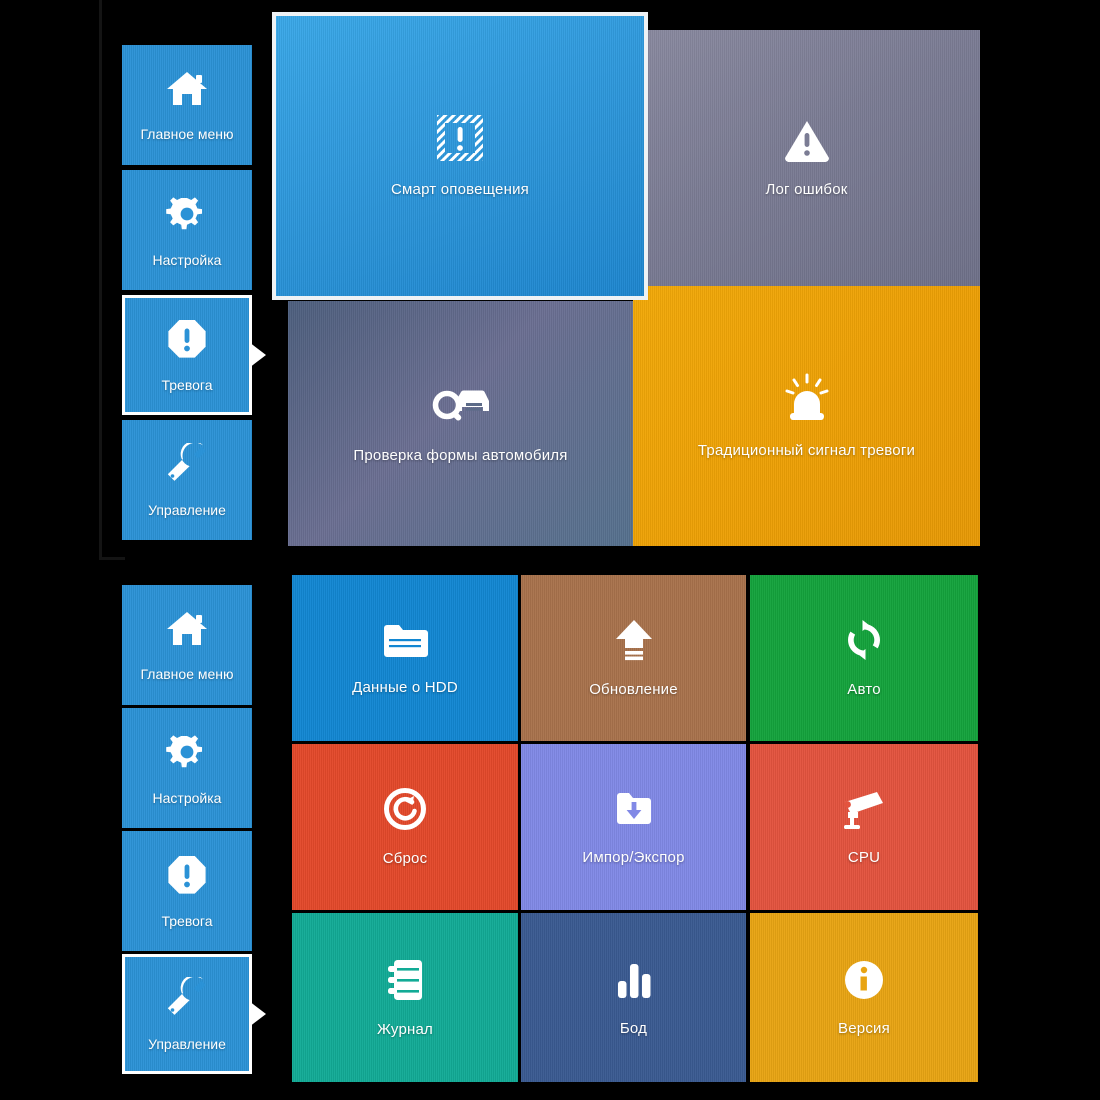  I want to click on tile-smart-alerts: Смарт оповещения, so click(460, 156).